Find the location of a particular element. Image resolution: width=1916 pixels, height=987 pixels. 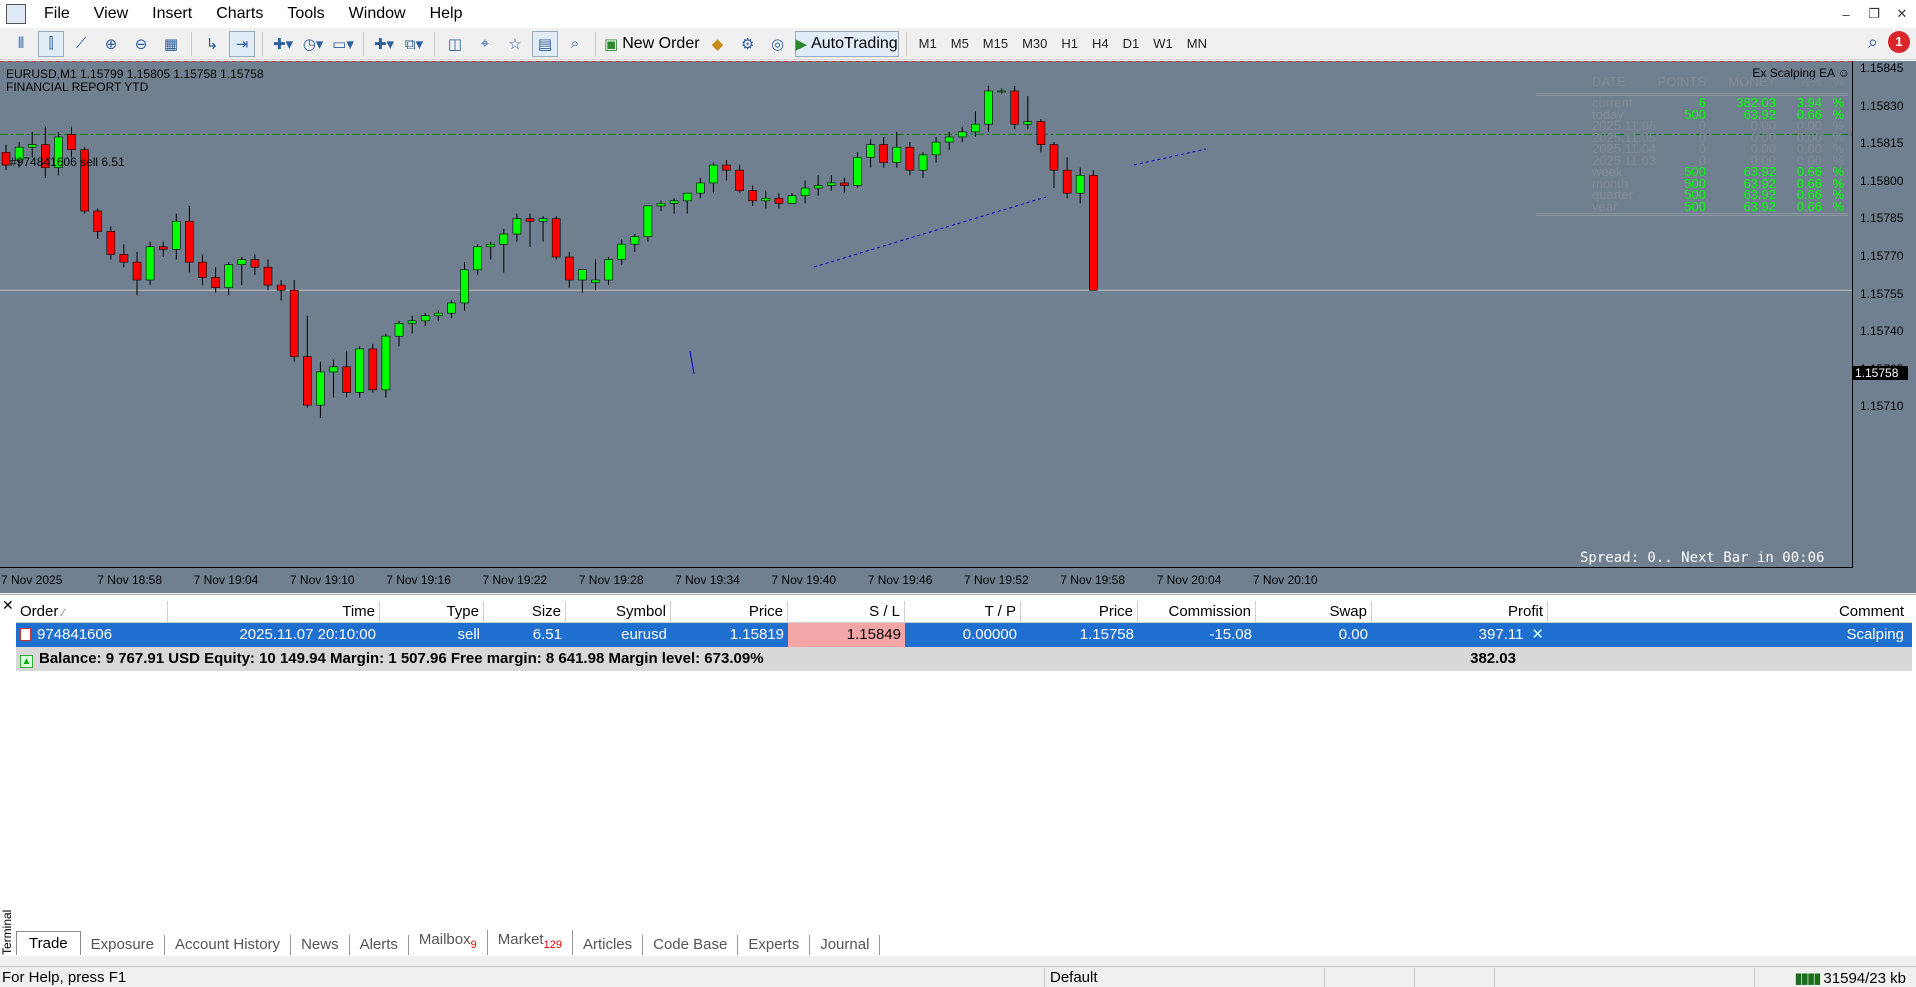

timeframe-mn: MN is located at coordinates (1197, 44).